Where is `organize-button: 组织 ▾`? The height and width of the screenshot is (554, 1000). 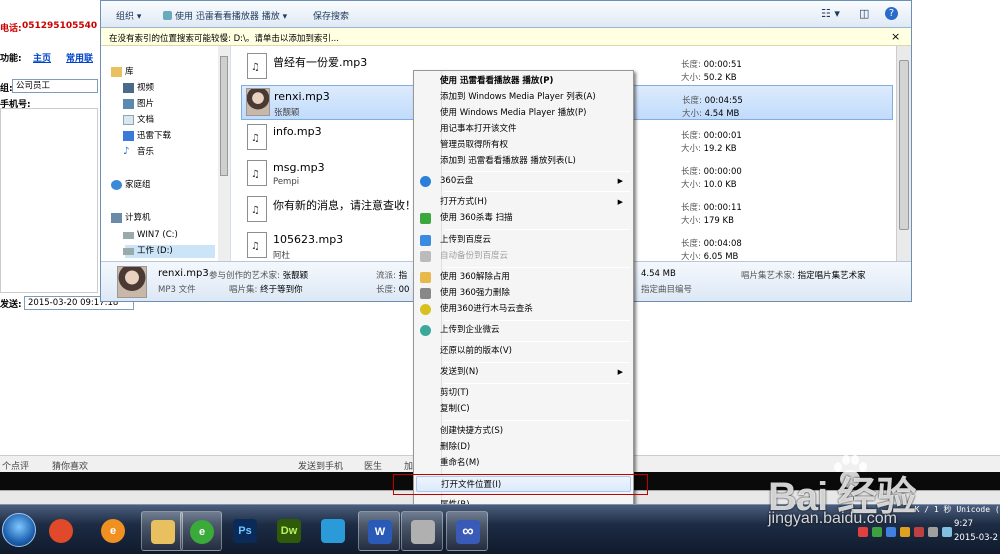 organize-button: 组织 ▾ is located at coordinates (128, 15).